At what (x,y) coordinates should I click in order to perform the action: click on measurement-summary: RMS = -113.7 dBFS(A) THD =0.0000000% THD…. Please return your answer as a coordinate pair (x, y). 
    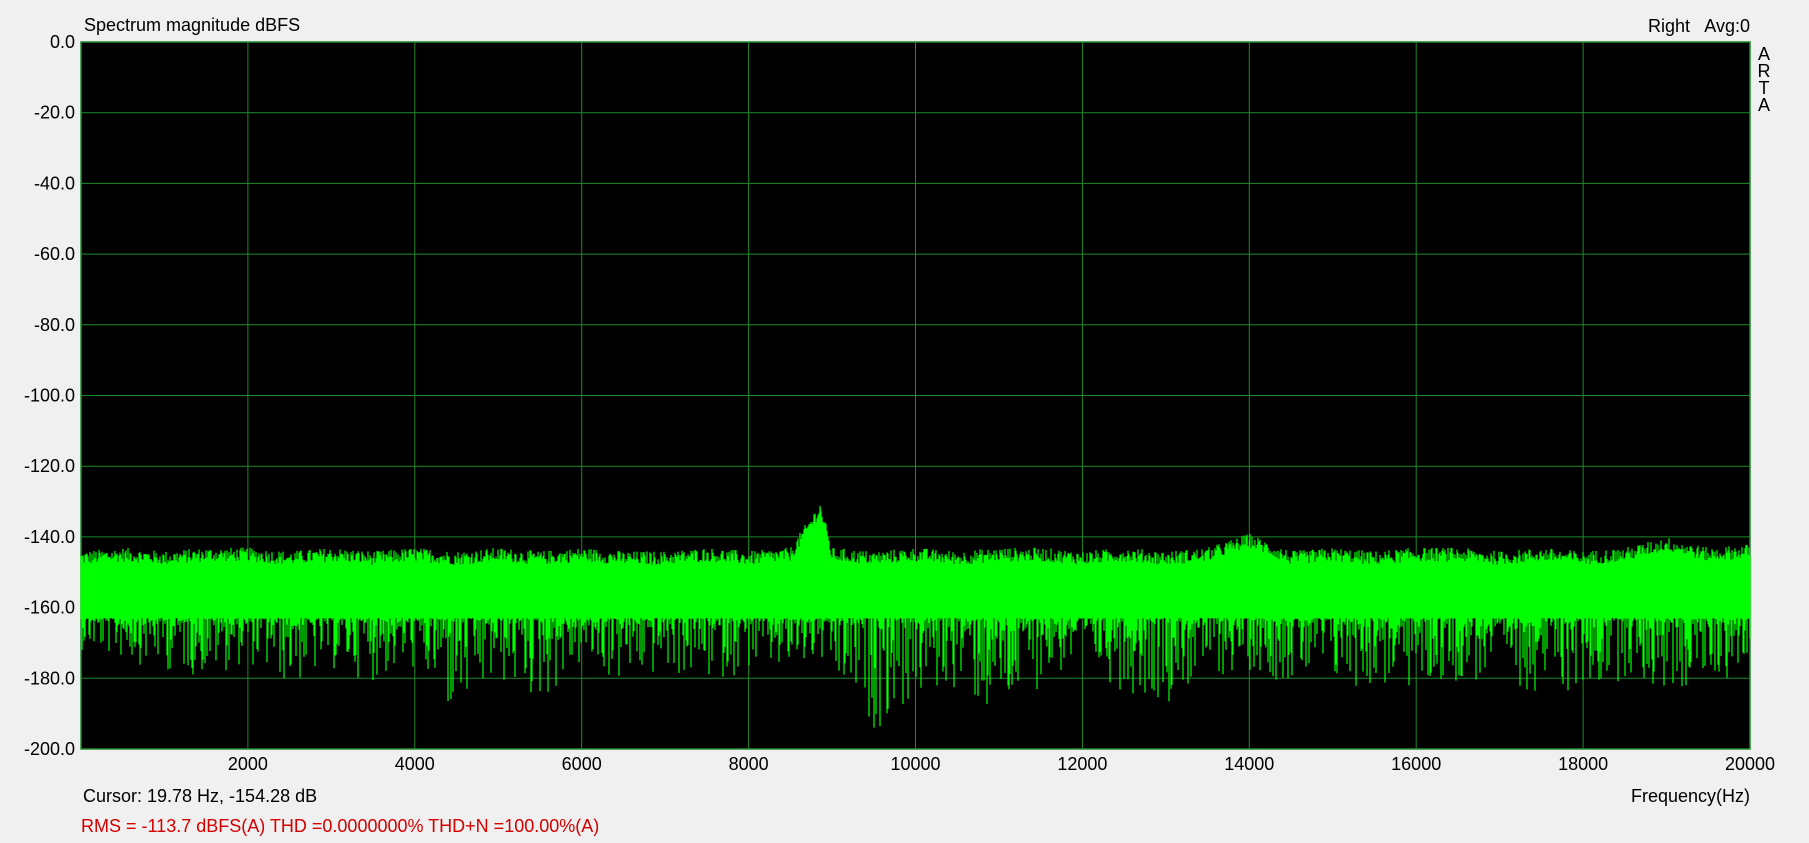
    Looking at the image, I should click on (340, 826).